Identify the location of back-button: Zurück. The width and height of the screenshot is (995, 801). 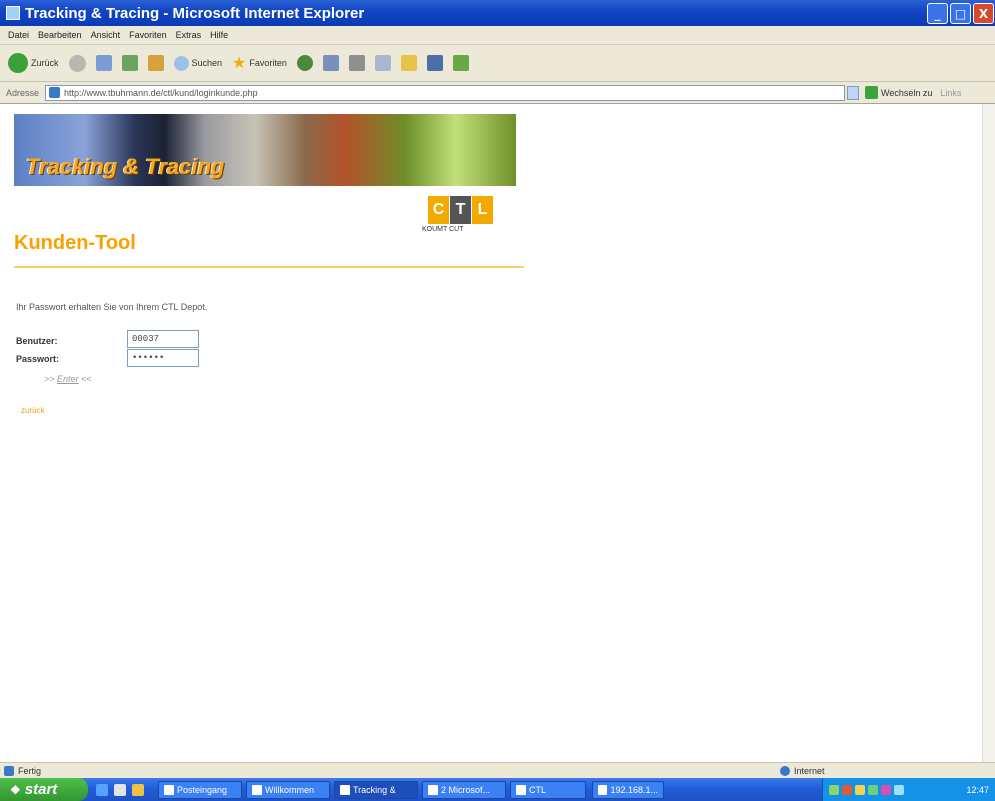
(33, 63).